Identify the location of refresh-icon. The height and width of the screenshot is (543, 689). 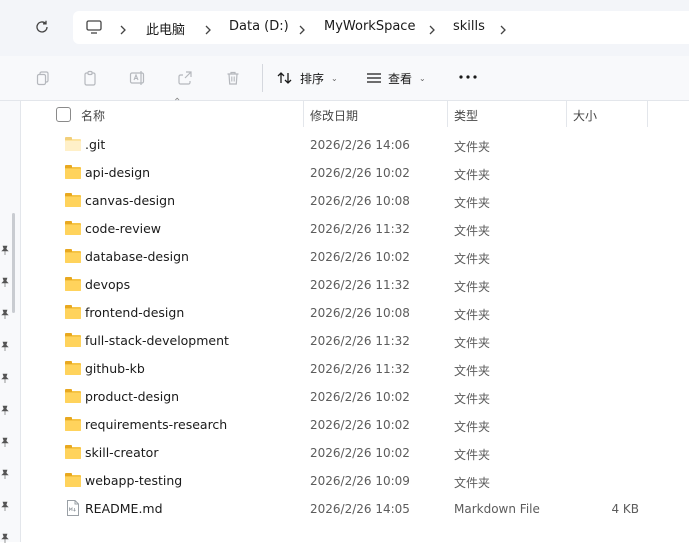
(42, 26).